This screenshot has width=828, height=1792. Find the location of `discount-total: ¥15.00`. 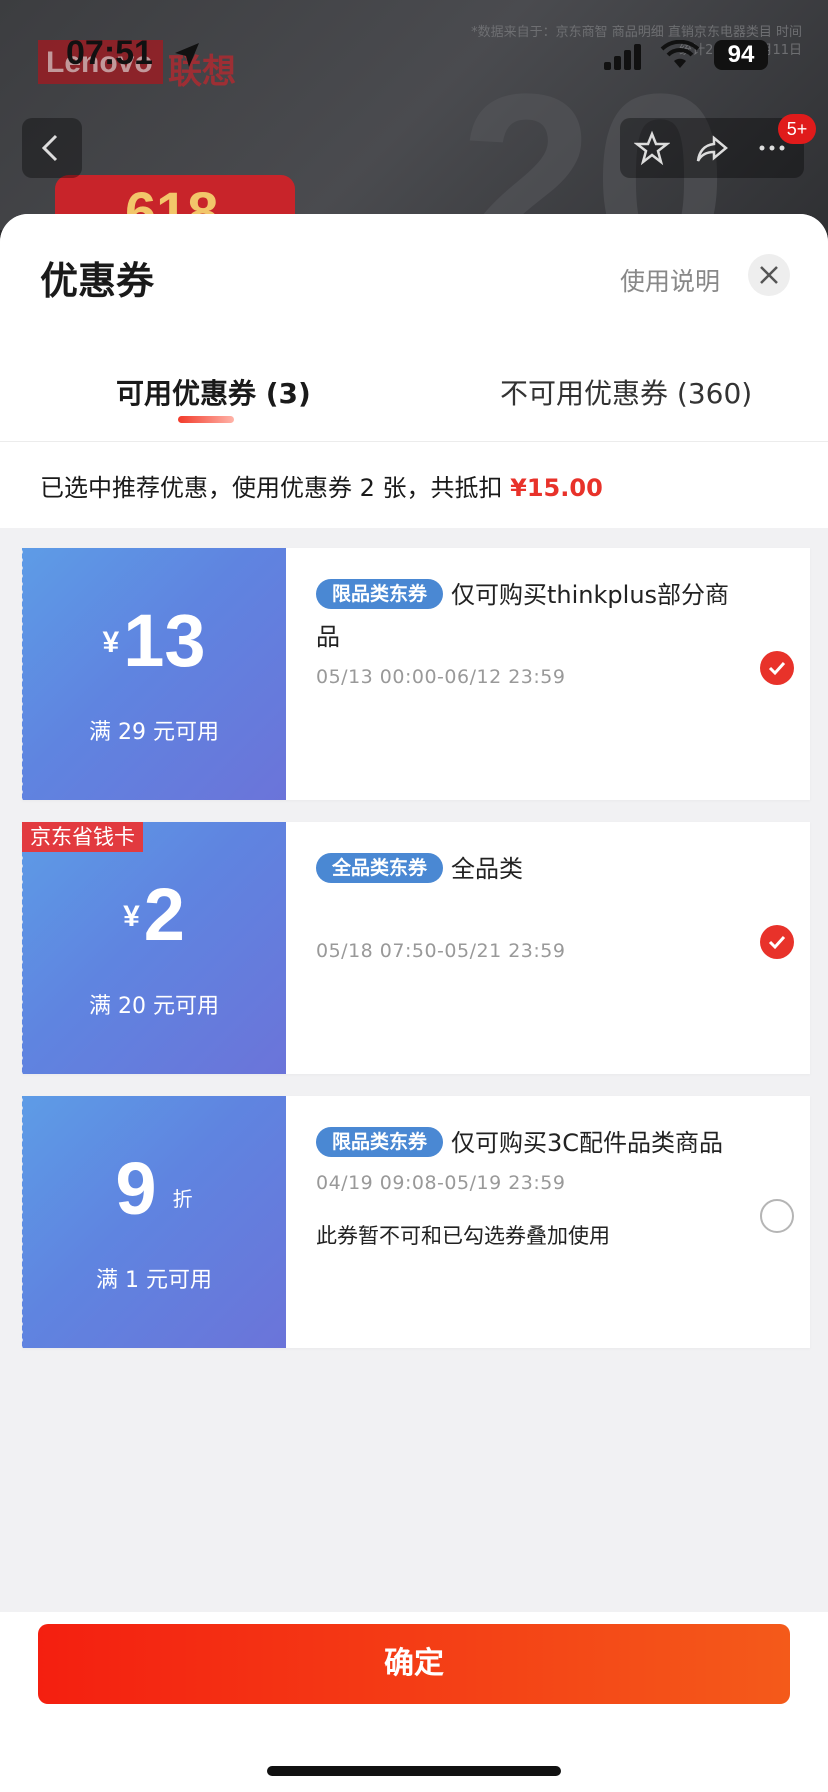

discount-total: ¥15.00 is located at coordinates (556, 488).